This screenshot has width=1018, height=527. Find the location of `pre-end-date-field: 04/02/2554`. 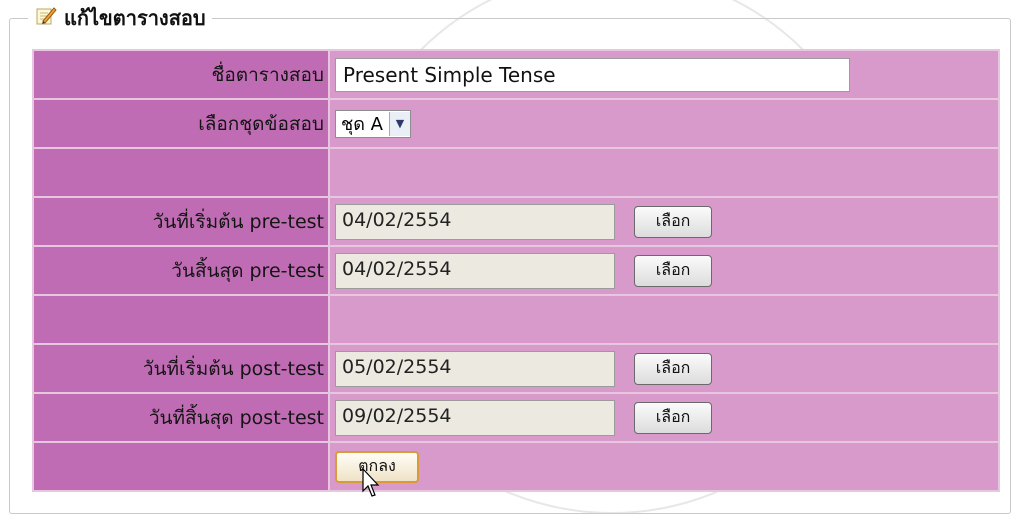

pre-end-date-field: 04/02/2554 is located at coordinates (475, 270).